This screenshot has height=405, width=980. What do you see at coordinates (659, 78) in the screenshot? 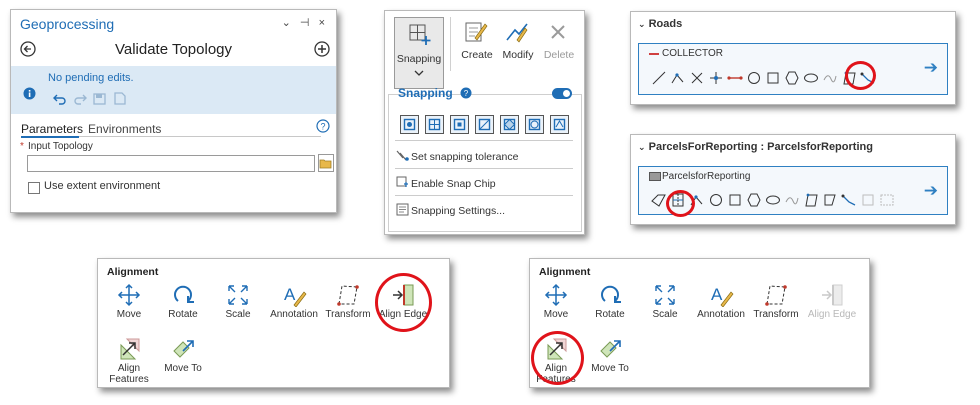
I see `line-tool-icon` at bounding box center [659, 78].